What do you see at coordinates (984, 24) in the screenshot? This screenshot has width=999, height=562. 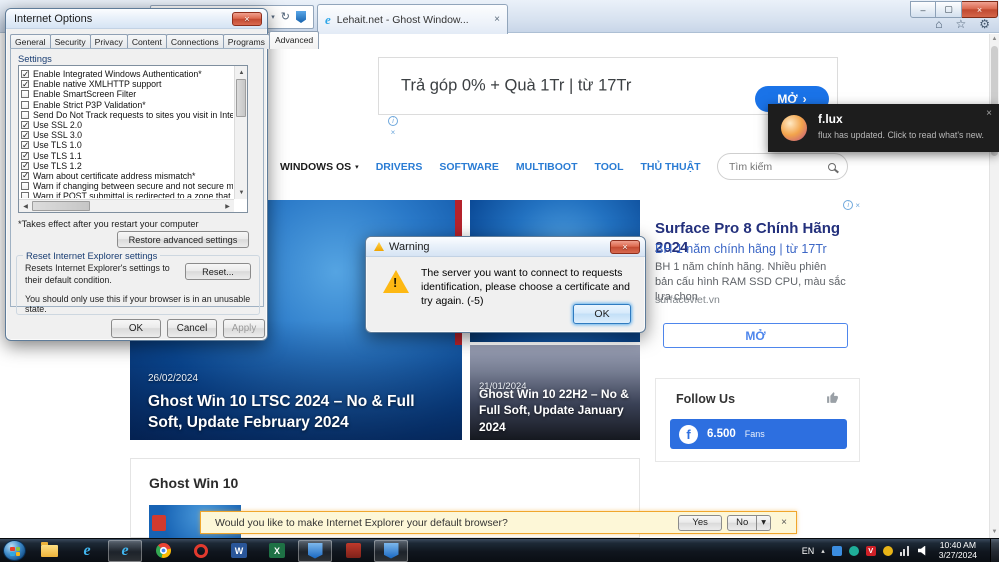 I see `tools-gear-icon: ⚙` at bounding box center [984, 24].